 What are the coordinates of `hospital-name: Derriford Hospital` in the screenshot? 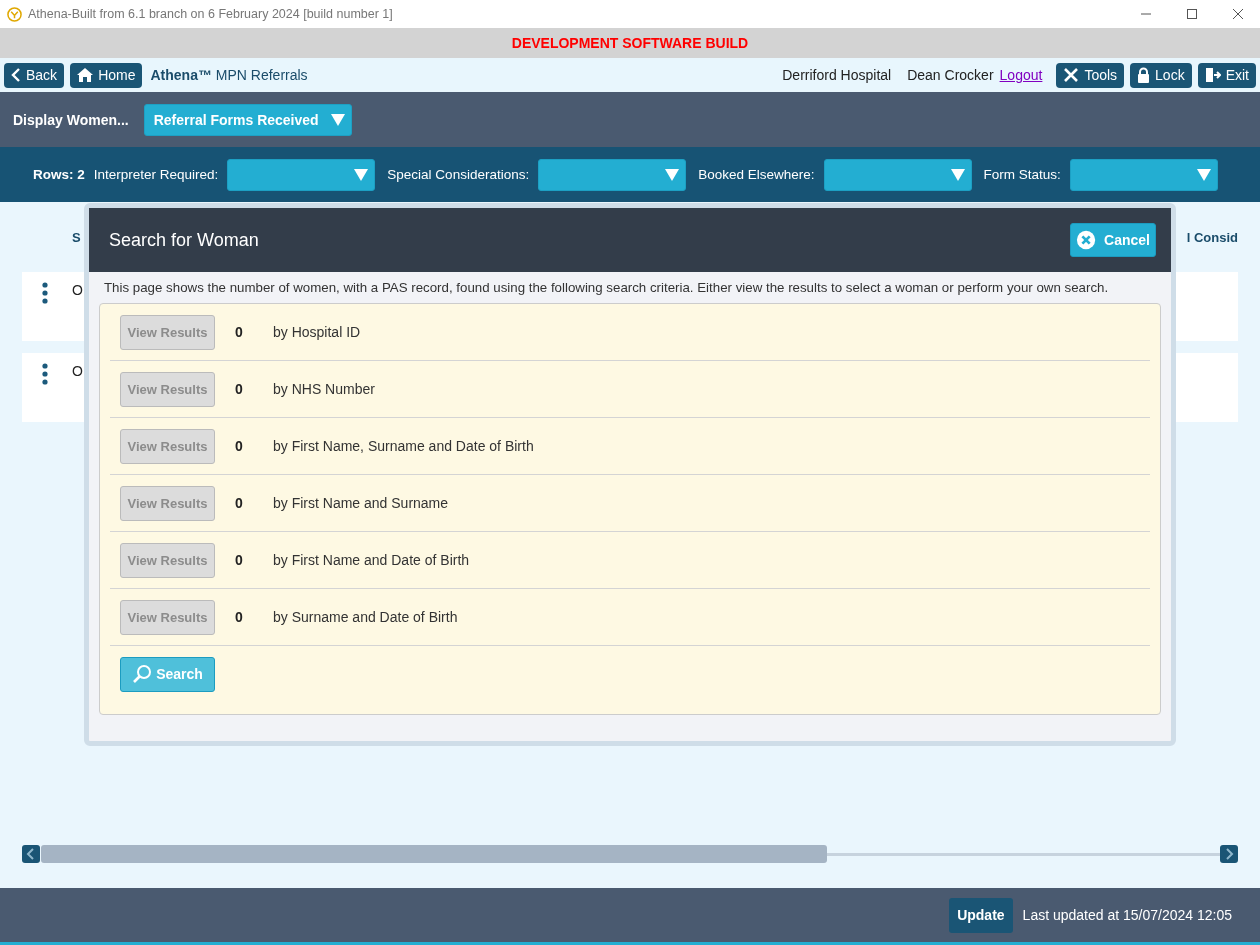 It's located at (837, 75).